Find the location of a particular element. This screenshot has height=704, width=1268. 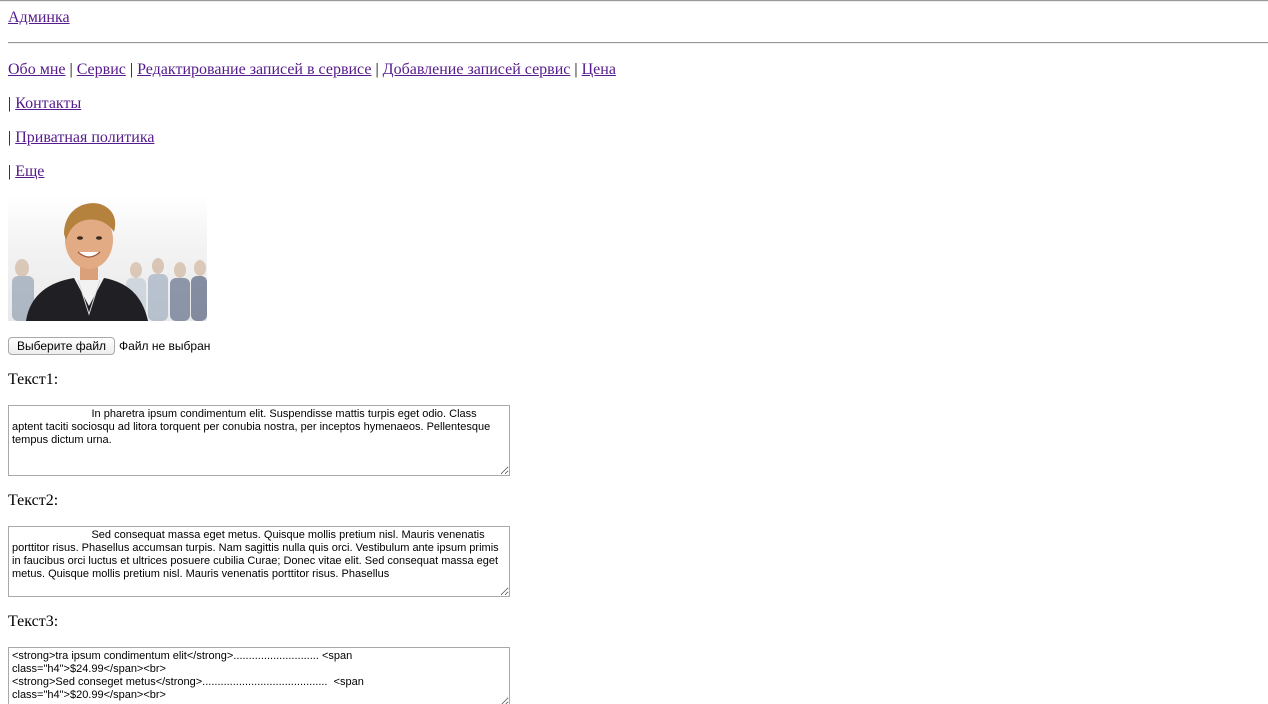

choose-file-button: Выберите файл is located at coordinates (62, 346).